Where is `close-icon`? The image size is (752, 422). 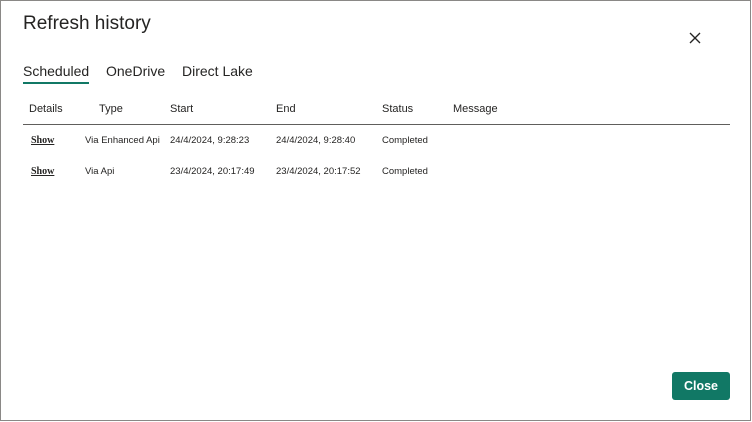
close-icon is located at coordinates (695, 38).